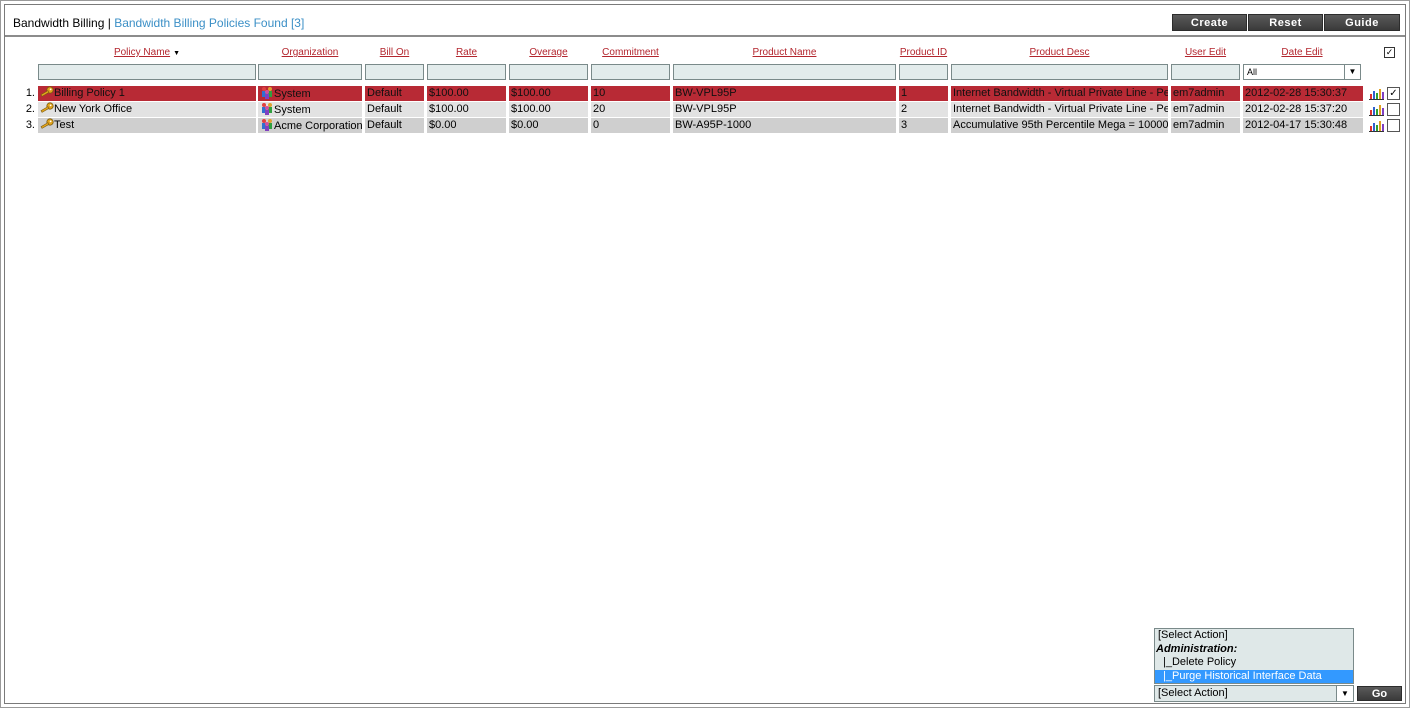 The height and width of the screenshot is (708, 1410). Describe the element at coordinates (1254, 636) in the screenshot. I see `menu-option-placeholder: [Select Action]` at that location.